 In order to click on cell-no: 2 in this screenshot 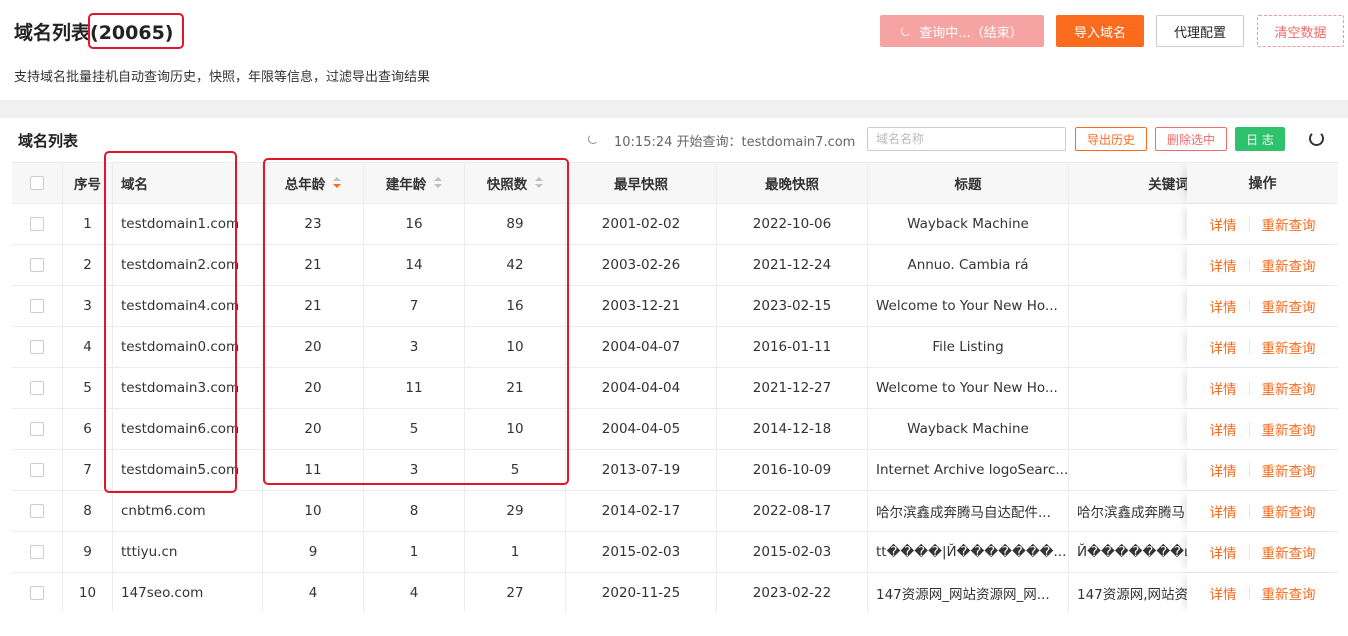, I will do `click(88, 265)`.